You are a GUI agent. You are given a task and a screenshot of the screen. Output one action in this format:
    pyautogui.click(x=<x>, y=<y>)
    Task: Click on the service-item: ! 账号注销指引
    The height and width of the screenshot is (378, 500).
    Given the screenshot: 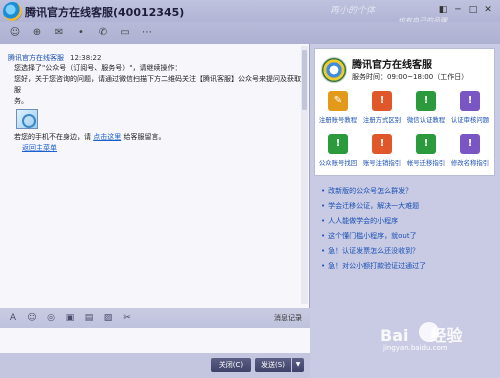 What is the action you would take?
    pyautogui.click(x=382, y=150)
    